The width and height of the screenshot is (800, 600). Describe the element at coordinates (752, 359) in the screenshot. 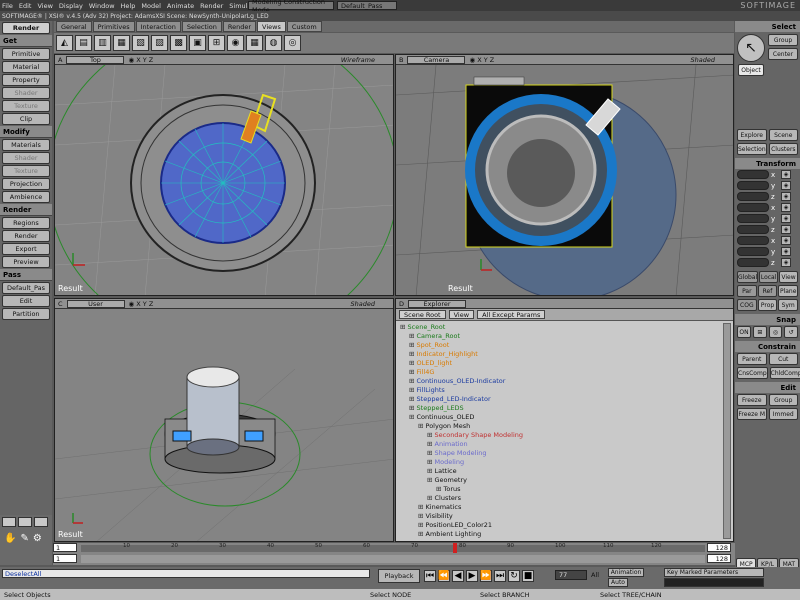

I see `parent-button: Parent` at that location.